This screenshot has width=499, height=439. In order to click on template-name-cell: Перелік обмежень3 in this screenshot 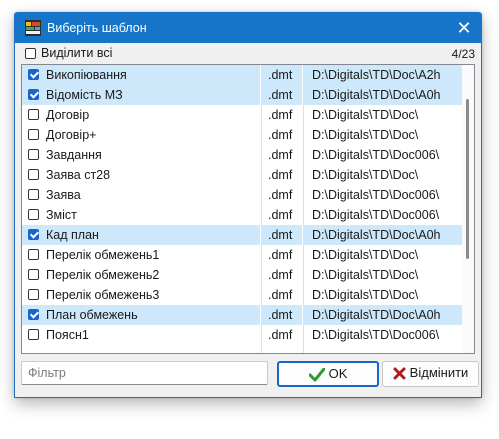, I will do `click(141, 295)`.